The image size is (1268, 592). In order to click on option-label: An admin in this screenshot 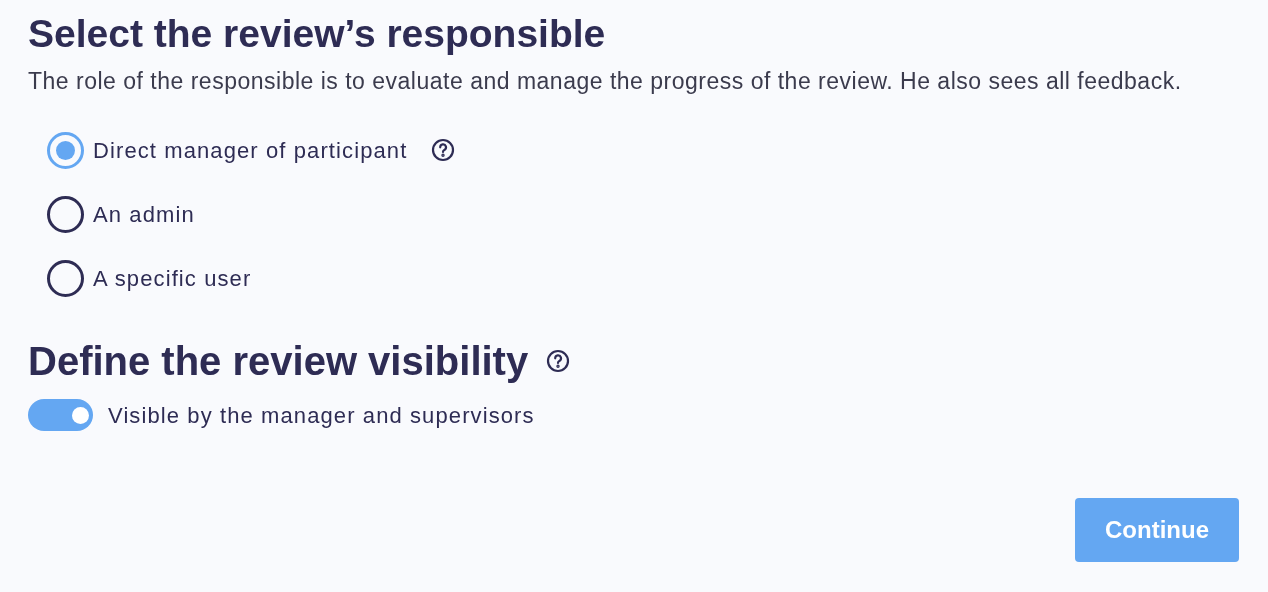, I will do `click(144, 214)`.